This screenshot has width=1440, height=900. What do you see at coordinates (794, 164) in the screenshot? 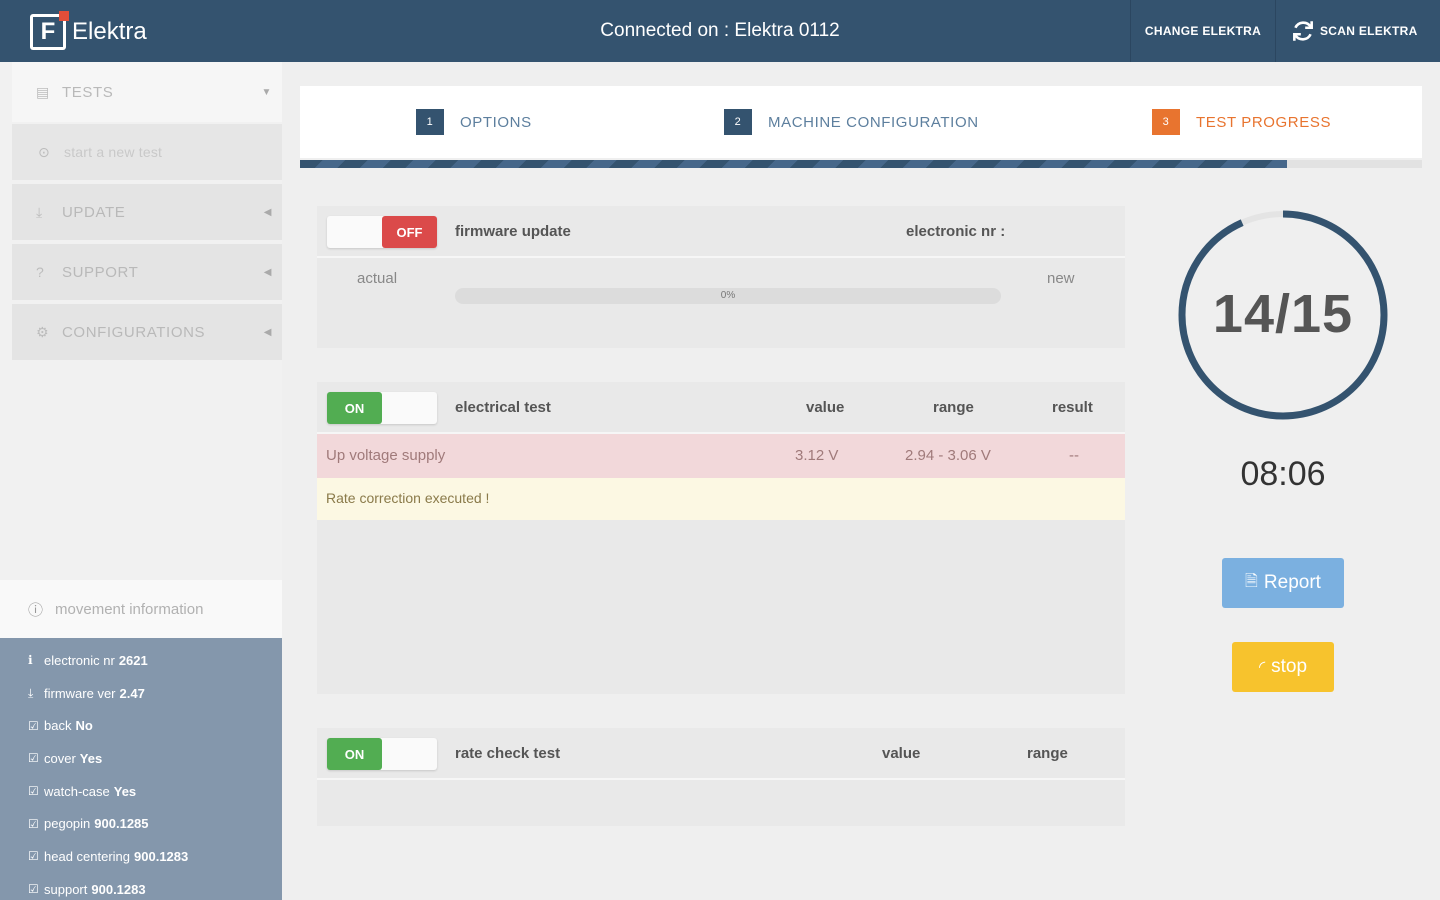
I see `wizard-progress-fill` at bounding box center [794, 164].